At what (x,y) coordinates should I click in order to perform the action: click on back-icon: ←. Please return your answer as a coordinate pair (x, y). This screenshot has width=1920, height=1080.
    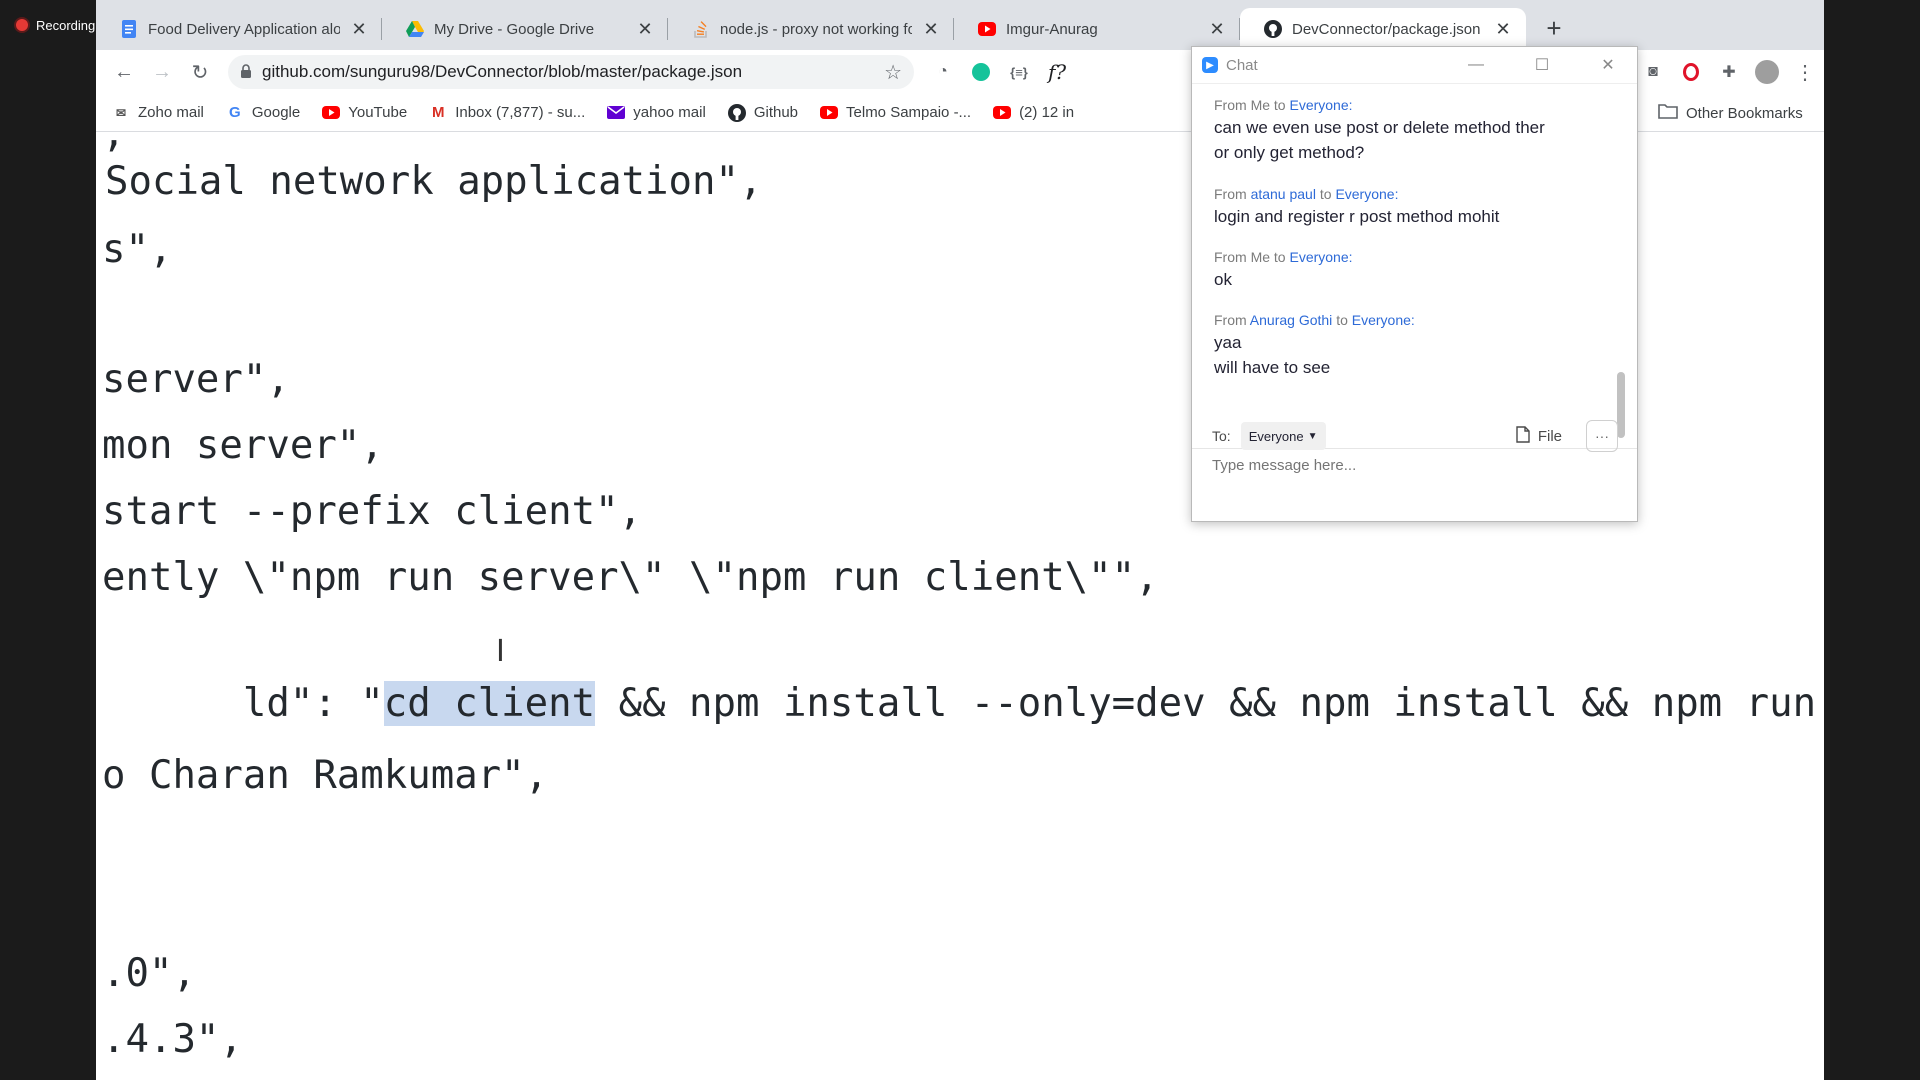
    Looking at the image, I should click on (124, 72).